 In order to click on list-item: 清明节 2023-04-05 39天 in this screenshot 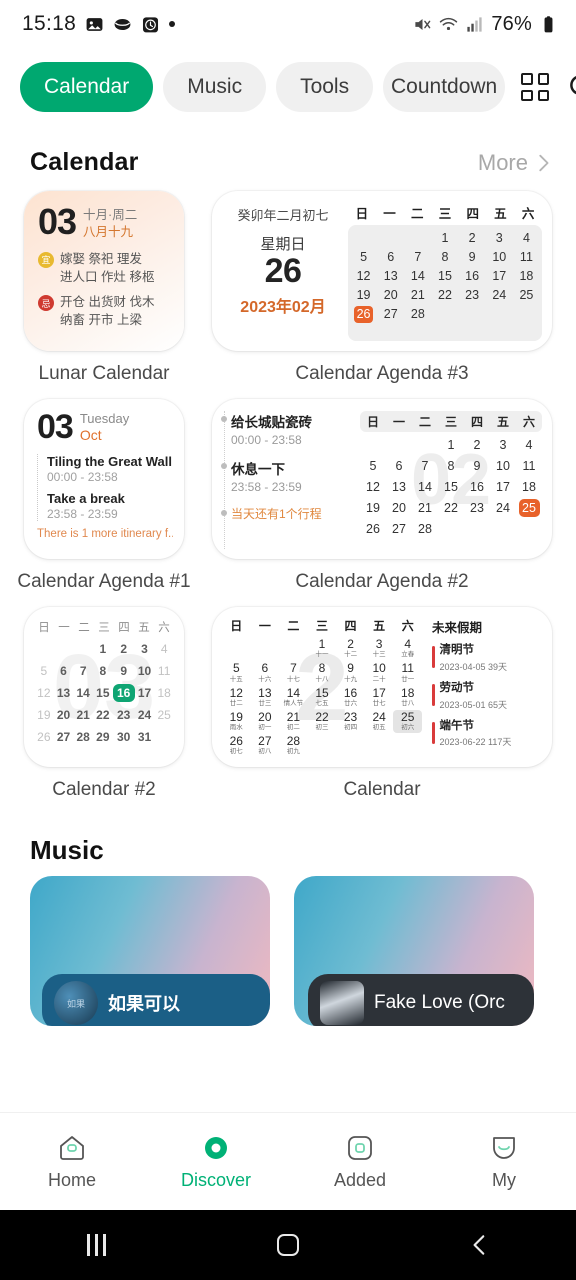, I will do `click(488, 658)`.